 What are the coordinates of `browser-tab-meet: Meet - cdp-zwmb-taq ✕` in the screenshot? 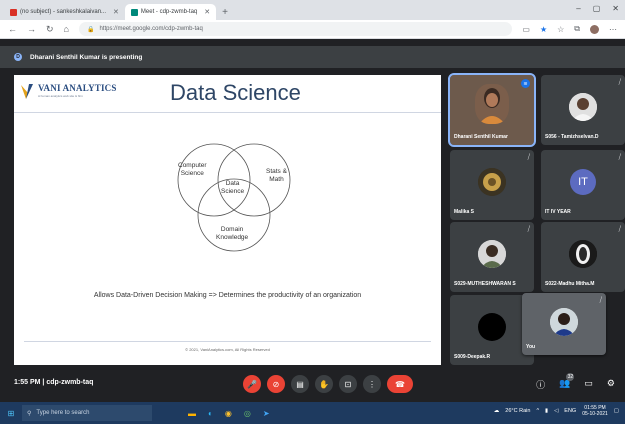 It's located at (170, 12).